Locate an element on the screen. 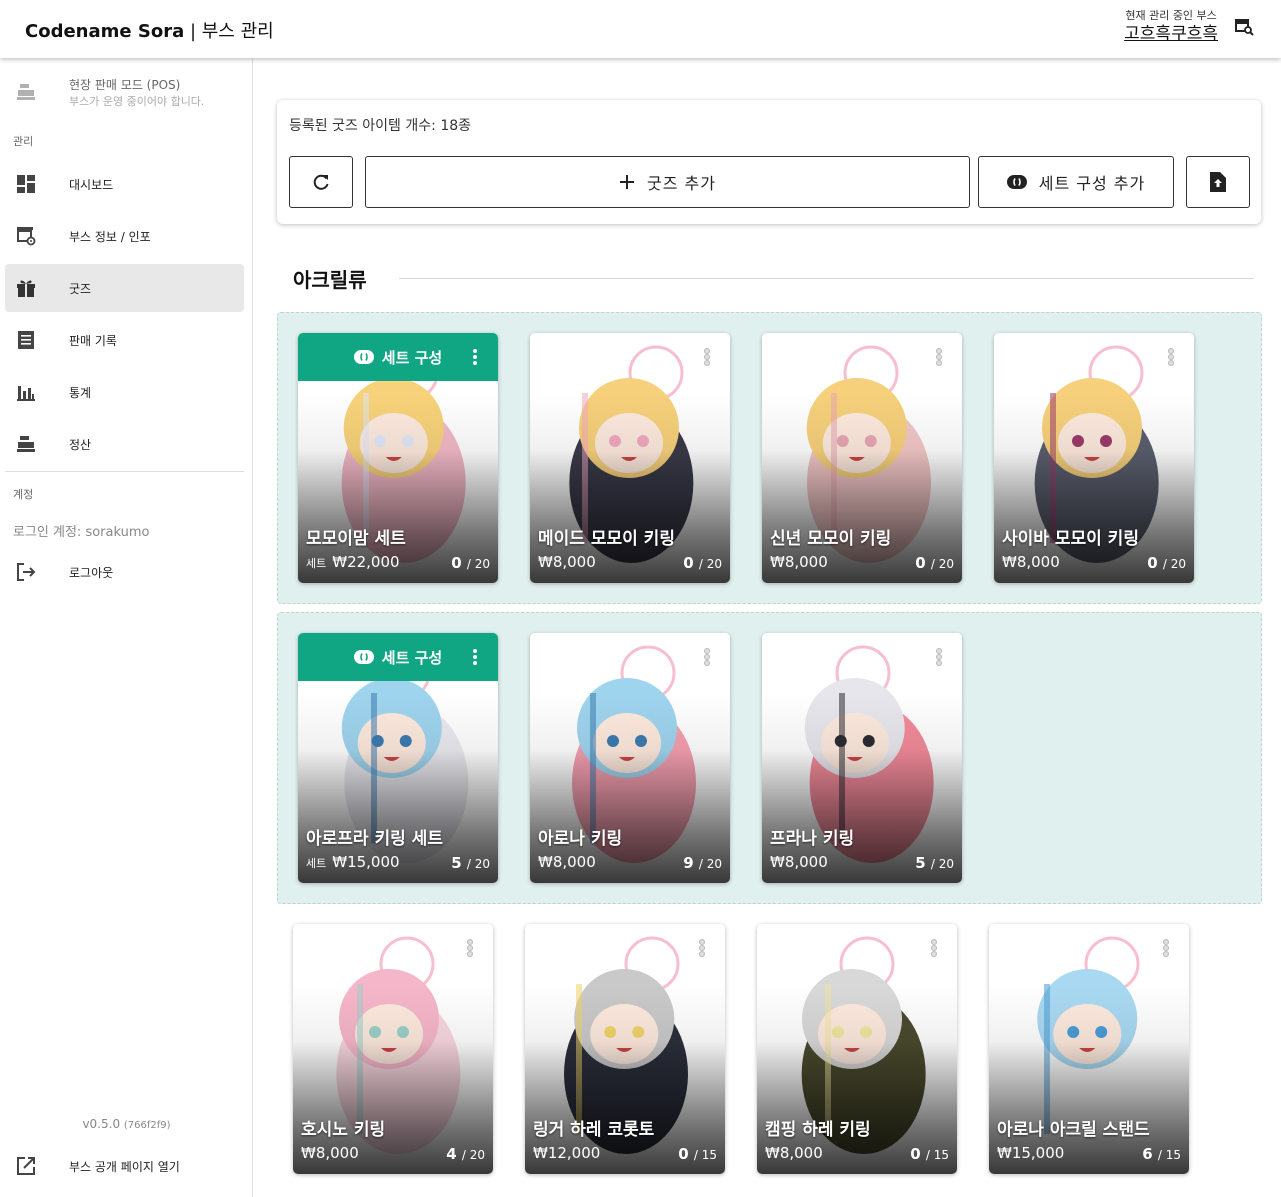  sidebar-item-dashboard: 대시보드 is located at coordinates (124, 184).